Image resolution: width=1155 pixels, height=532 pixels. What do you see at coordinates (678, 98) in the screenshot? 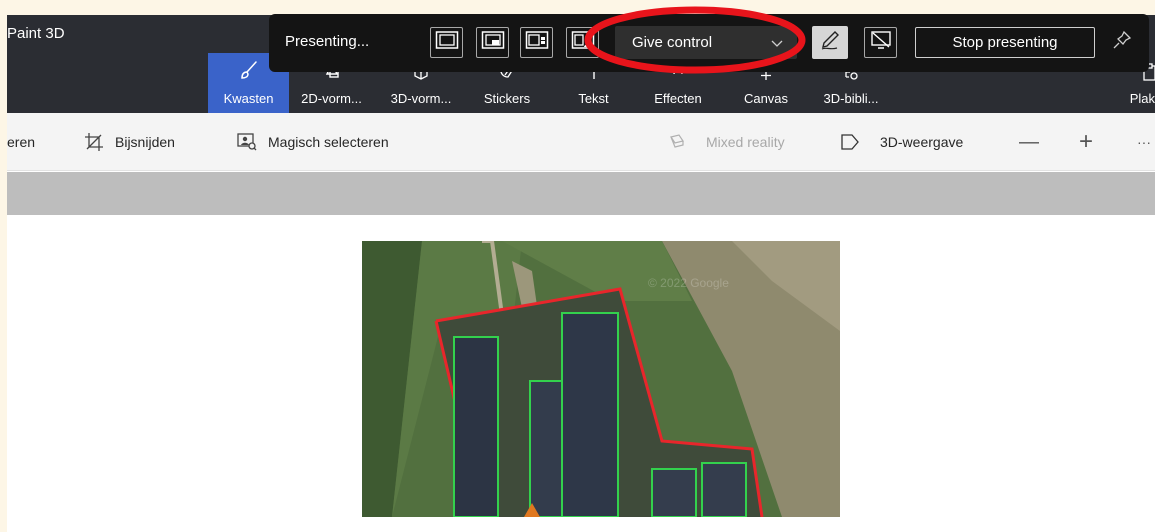
I see `tab-label: Effecten` at bounding box center [678, 98].